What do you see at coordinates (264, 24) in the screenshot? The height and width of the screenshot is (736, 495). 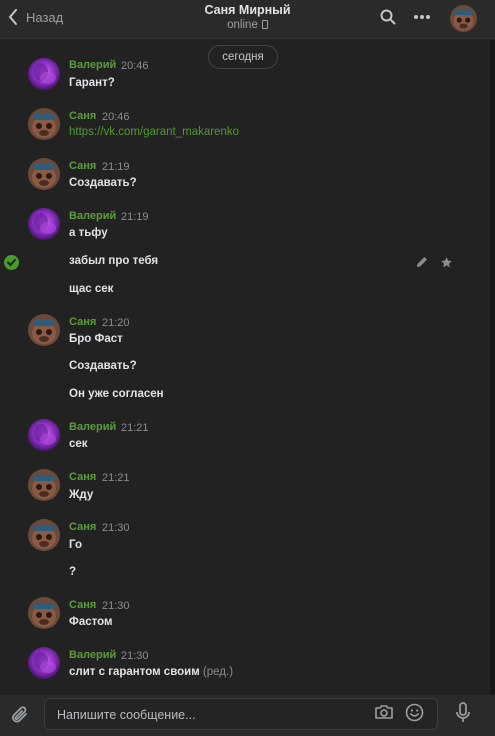 I see `mobile-icon` at bounding box center [264, 24].